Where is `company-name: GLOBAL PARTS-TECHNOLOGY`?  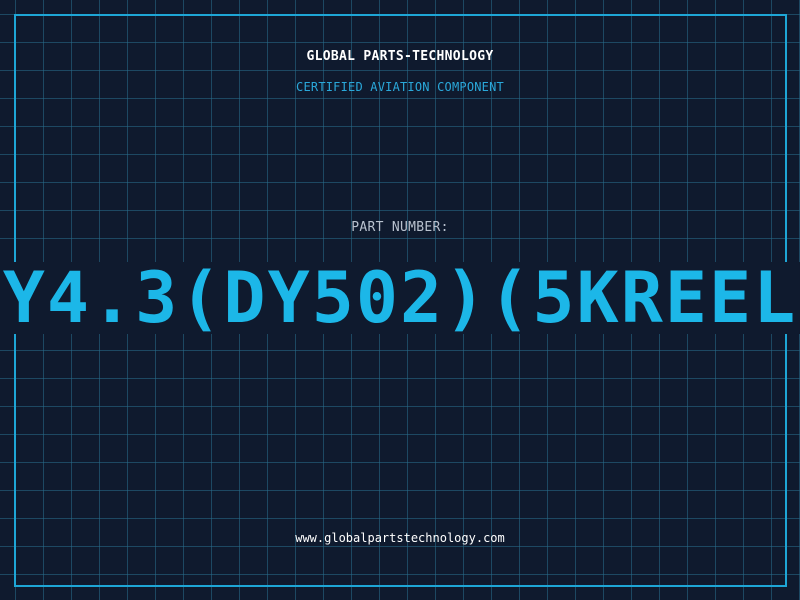
company-name: GLOBAL PARTS-TECHNOLOGY is located at coordinates (400, 56).